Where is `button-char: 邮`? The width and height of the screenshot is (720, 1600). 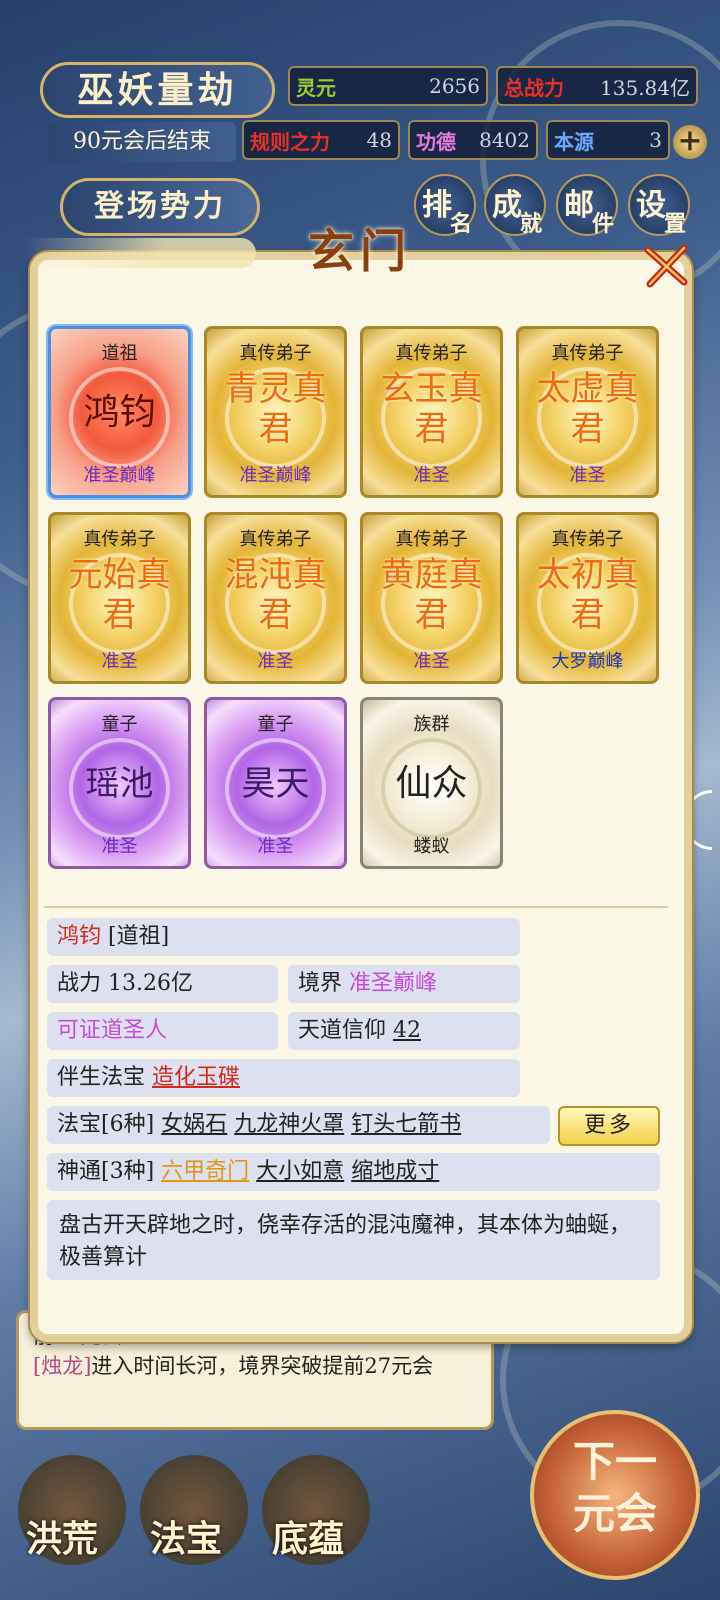 button-char: 邮 is located at coordinates (579, 205).